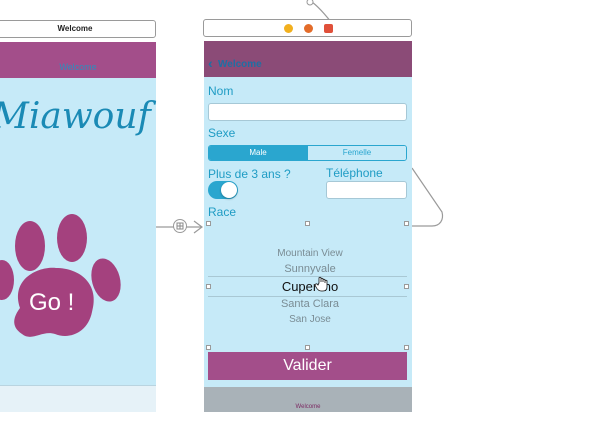 The height and width of the screenshot is (435, 600). Describe the element at coordinates (78, 398) in the screenshot. I see `left-bottom-bar` at that location.